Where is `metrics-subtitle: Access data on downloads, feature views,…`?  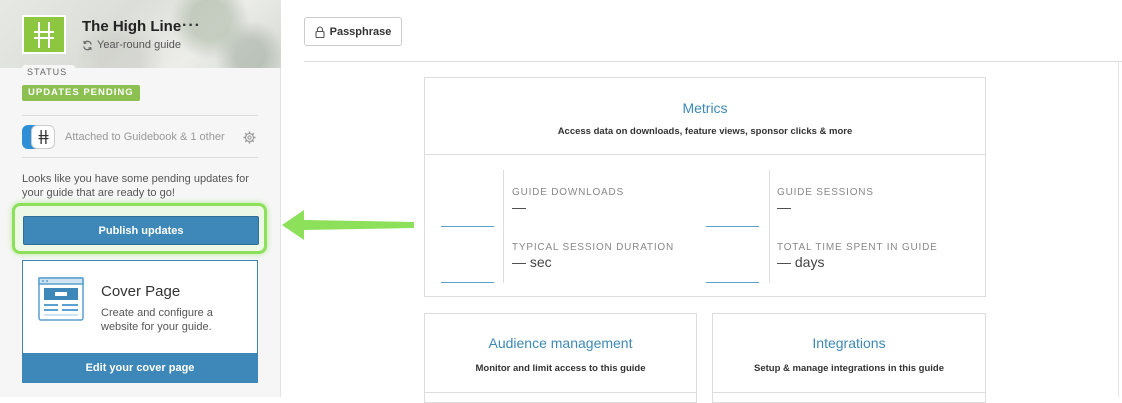 metrics-subtitle: Access data on downloads, feature views,… is located at coordinates (705, 131).